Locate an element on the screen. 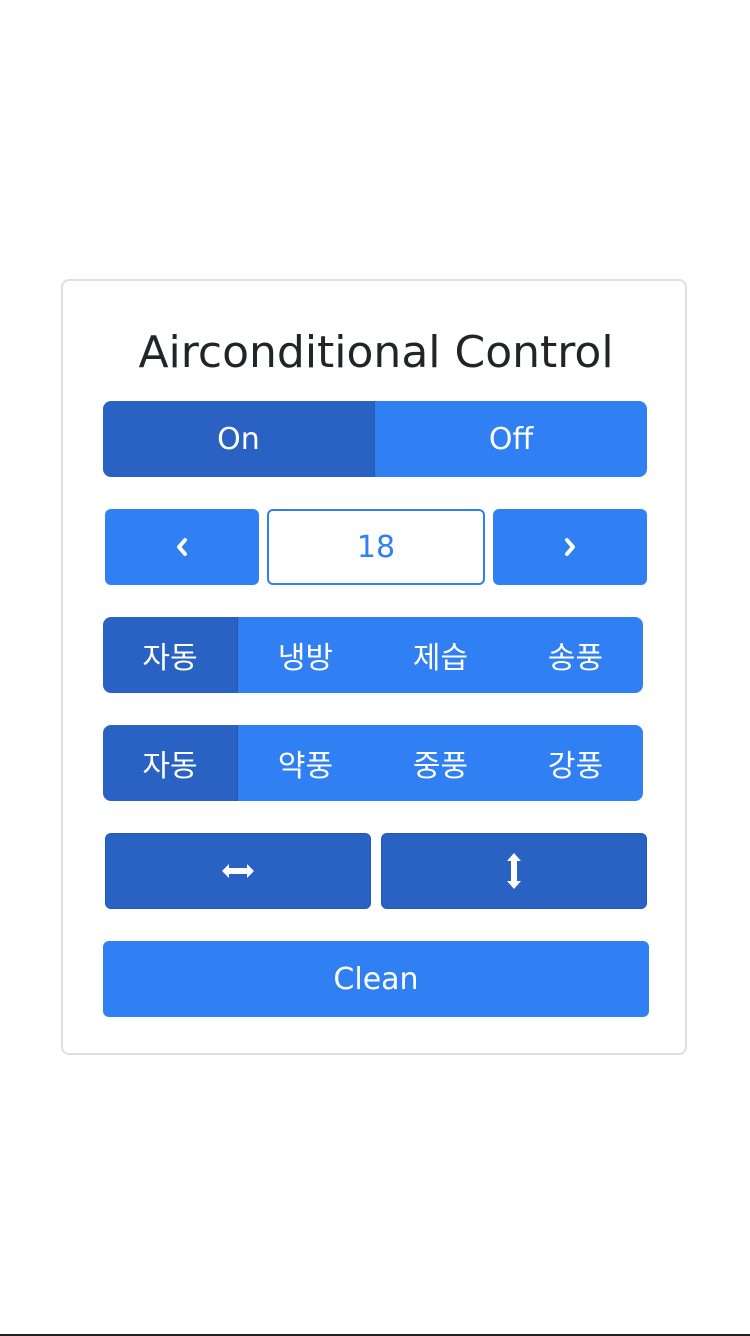 This screenshot has width=750, height=1336. fan-speed-option-auto: 자동 is located at coordinates (170, 763).